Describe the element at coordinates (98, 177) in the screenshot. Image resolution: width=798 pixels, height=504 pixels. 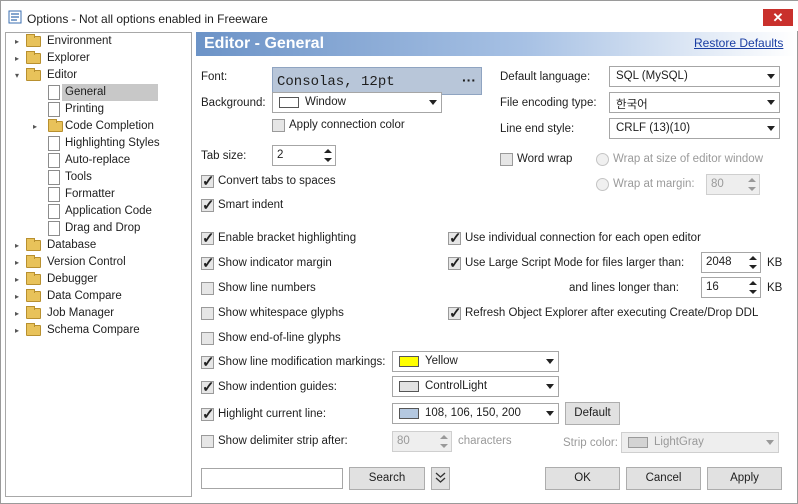
I see `tree-item: Tools` at that location.